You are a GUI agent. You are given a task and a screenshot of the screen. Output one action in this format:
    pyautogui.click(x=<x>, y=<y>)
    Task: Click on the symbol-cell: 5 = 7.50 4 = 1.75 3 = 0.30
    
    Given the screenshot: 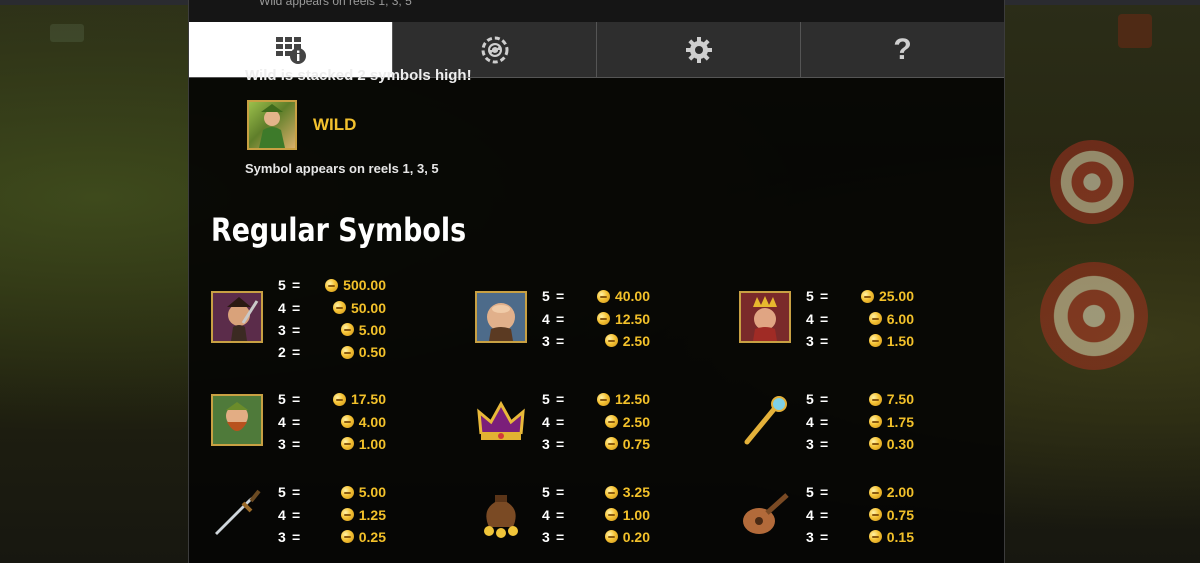 What is the action you would take?
    pyautogui.click(x=837, y=433)
    